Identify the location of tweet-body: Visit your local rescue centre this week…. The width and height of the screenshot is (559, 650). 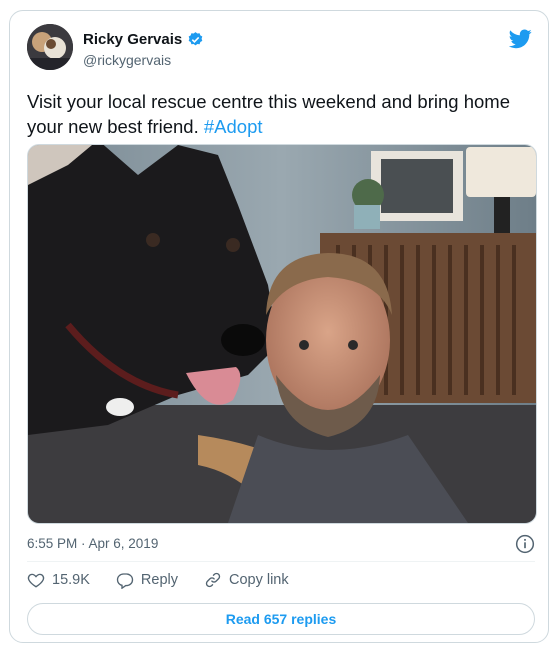
(268, 114).